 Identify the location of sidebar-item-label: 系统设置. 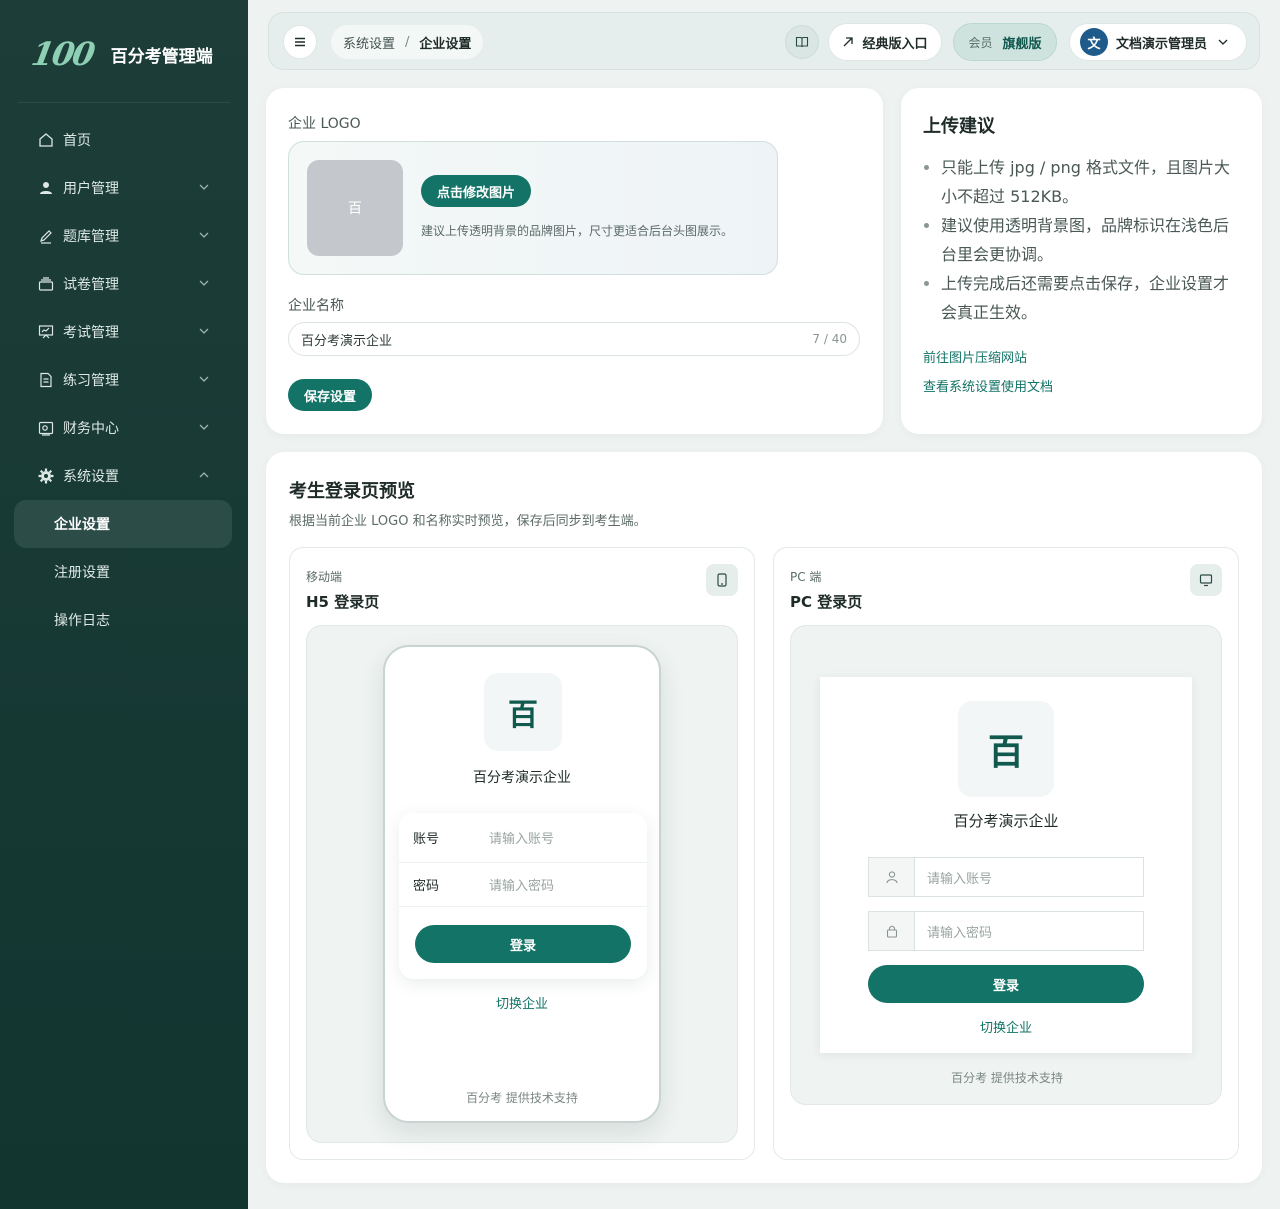
(91, 477).